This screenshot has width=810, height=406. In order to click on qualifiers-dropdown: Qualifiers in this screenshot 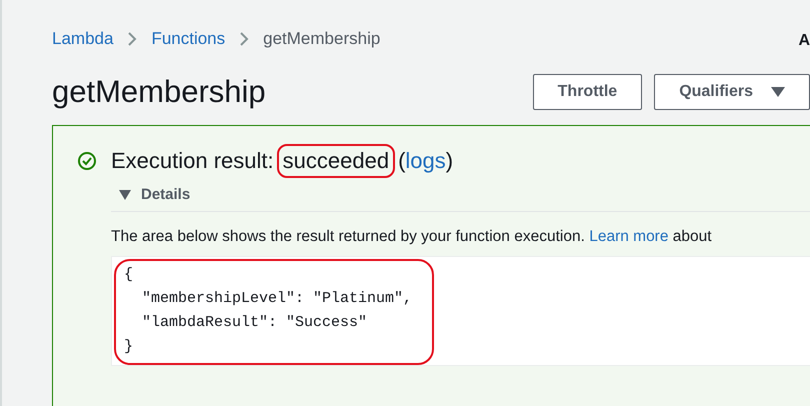, I will do `click(732, 92)`.